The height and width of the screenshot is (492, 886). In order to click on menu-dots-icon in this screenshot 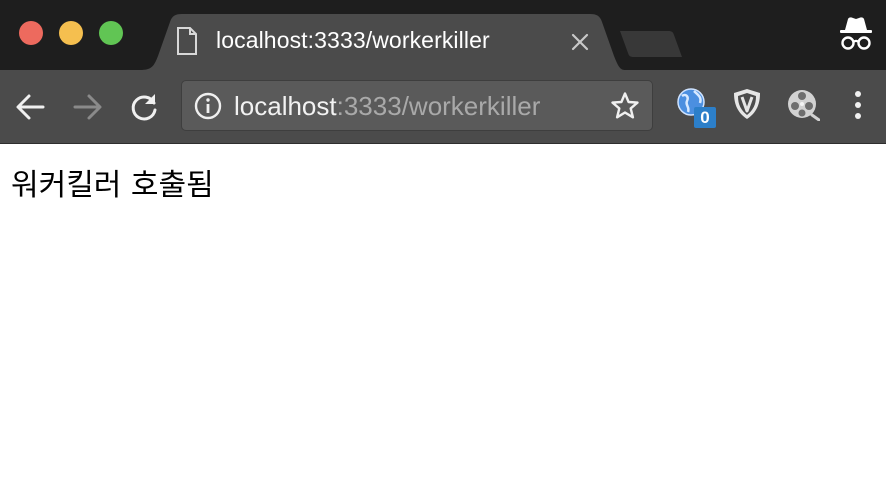, I will do `click(858, 108)`.